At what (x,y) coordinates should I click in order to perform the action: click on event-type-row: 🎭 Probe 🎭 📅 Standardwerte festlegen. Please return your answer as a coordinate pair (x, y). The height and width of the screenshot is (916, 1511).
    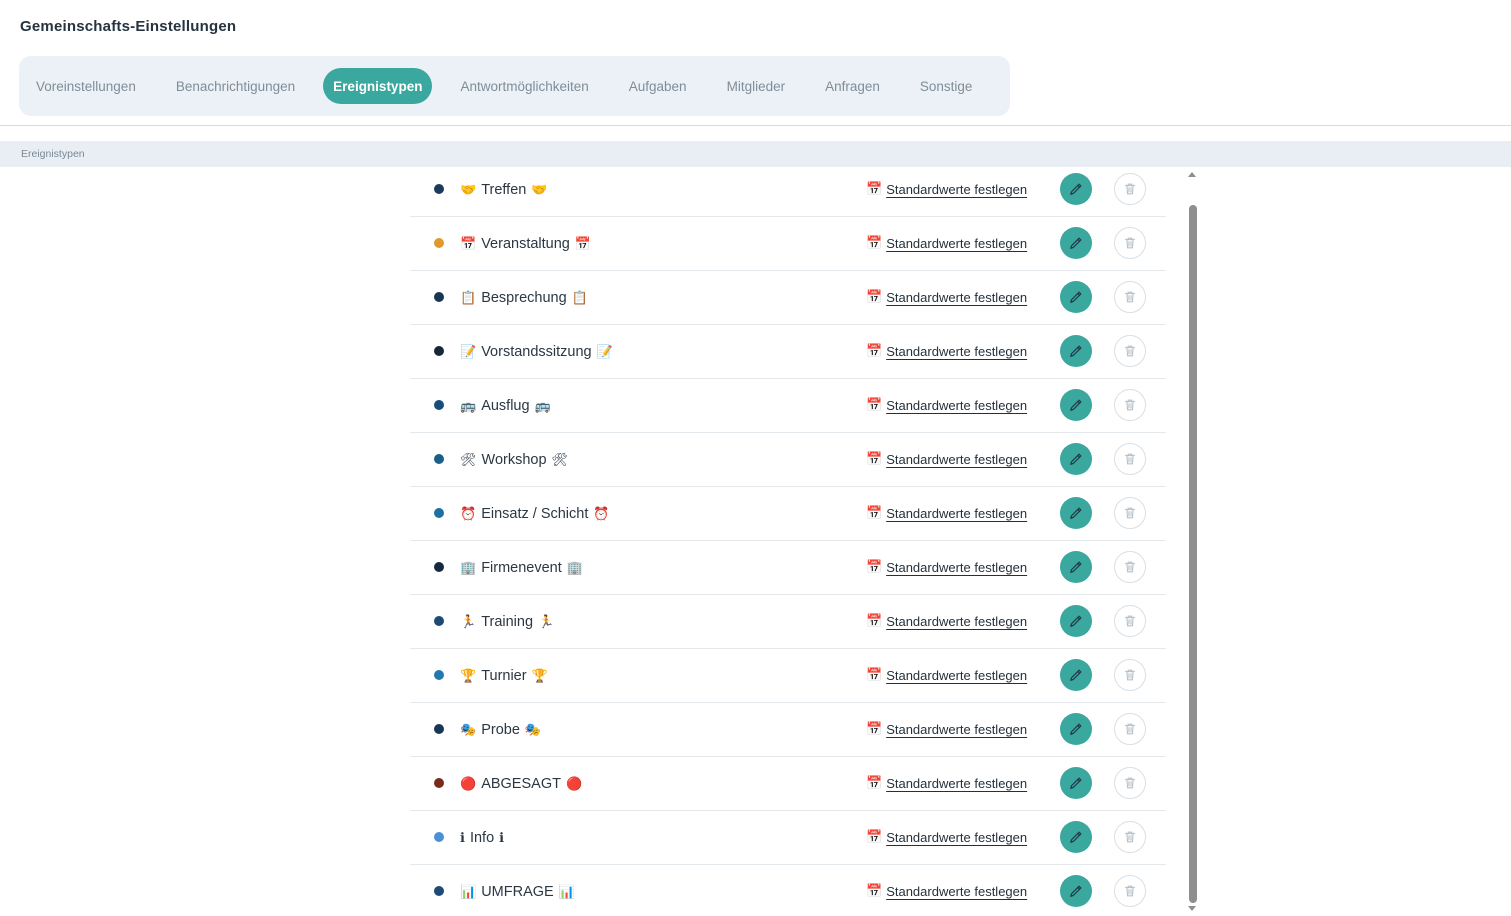
    Looking at the image, I should click on (788, 730).